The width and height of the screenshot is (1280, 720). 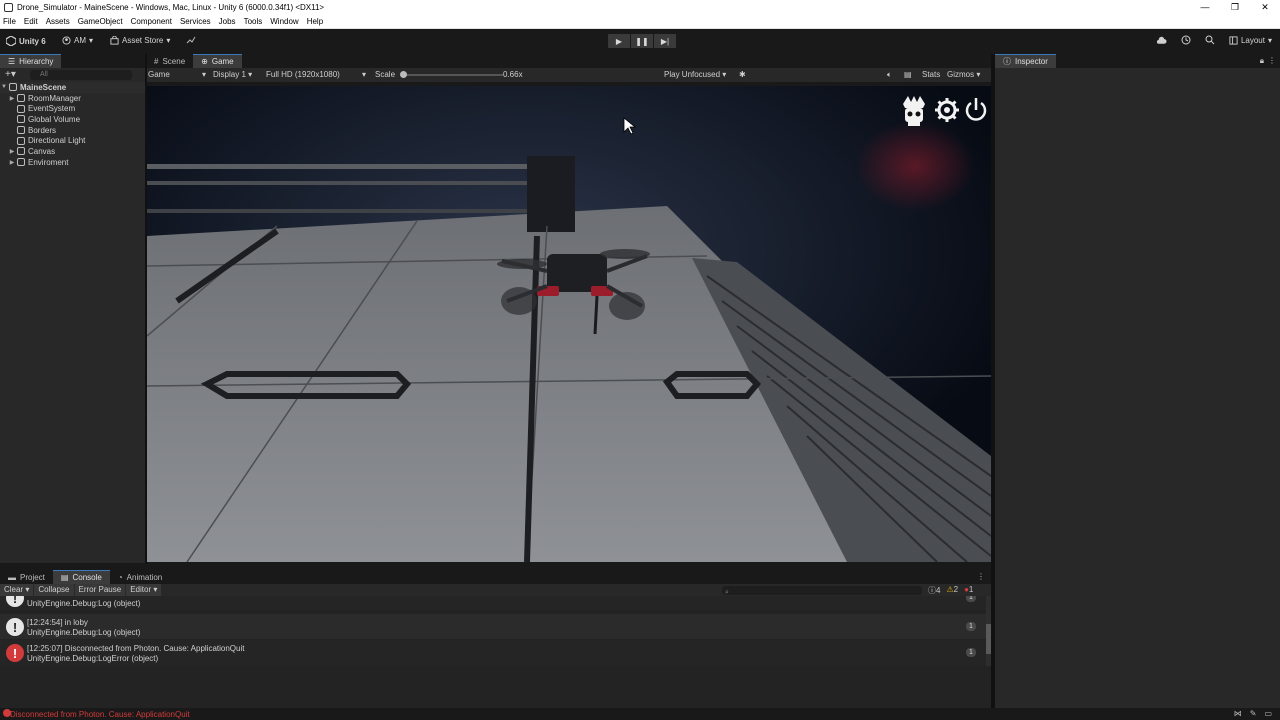 What do you see at coordinates (58, 21) in the screenshot?
I see `menu-assets: Assets` at bounding box center [58, 21].